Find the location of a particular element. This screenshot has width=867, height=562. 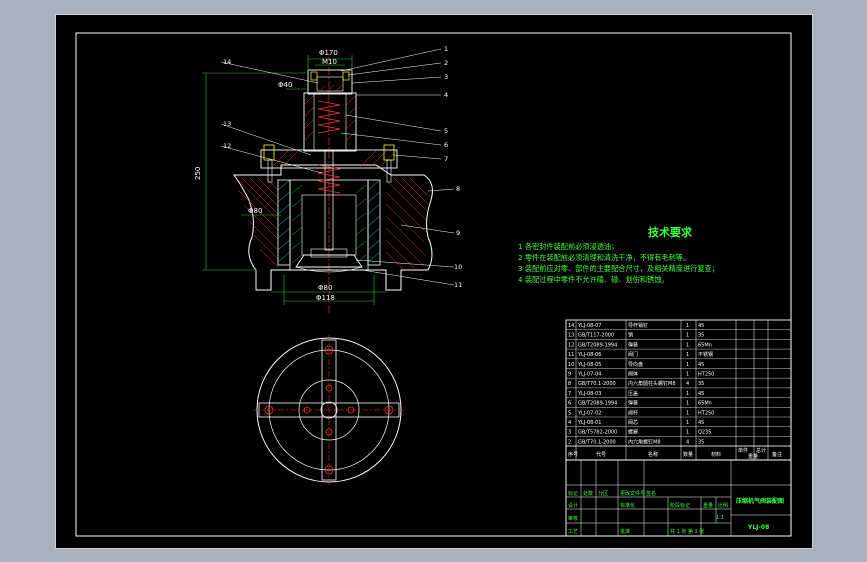

svg-text: 10 is located at coordinates (458, 267).